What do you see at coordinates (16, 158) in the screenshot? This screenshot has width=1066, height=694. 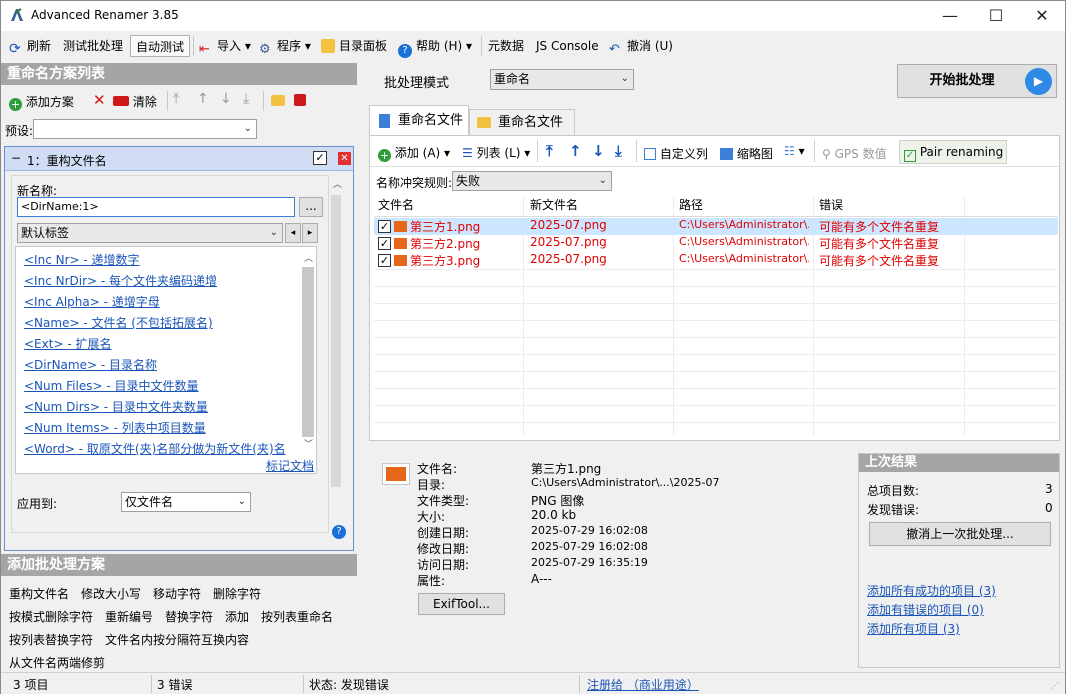 I see `collapse-icon: −` at bounding box center [16, 158].